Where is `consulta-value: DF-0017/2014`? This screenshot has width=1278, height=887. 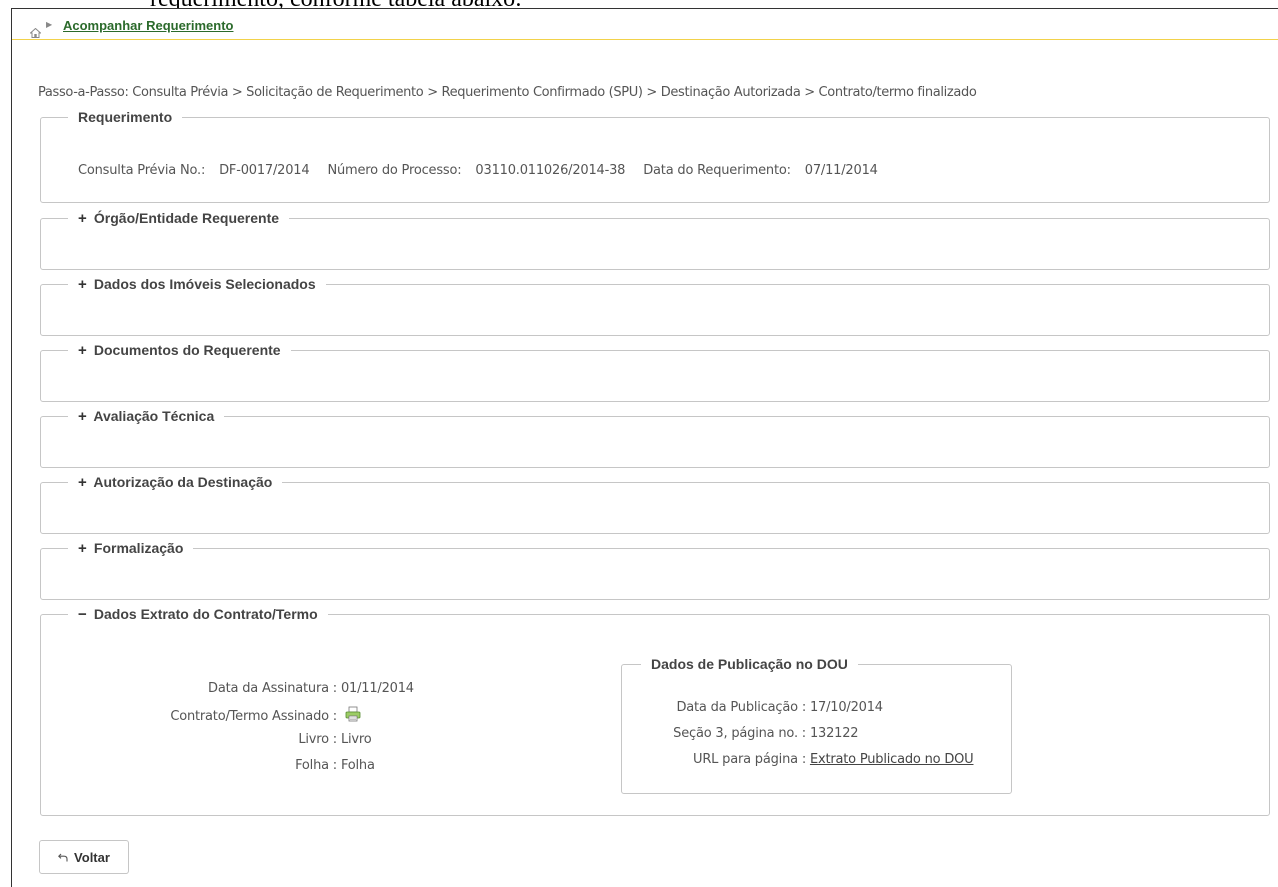
consulta-value: DF-0017/2014 is located at coordinates (264, 170).